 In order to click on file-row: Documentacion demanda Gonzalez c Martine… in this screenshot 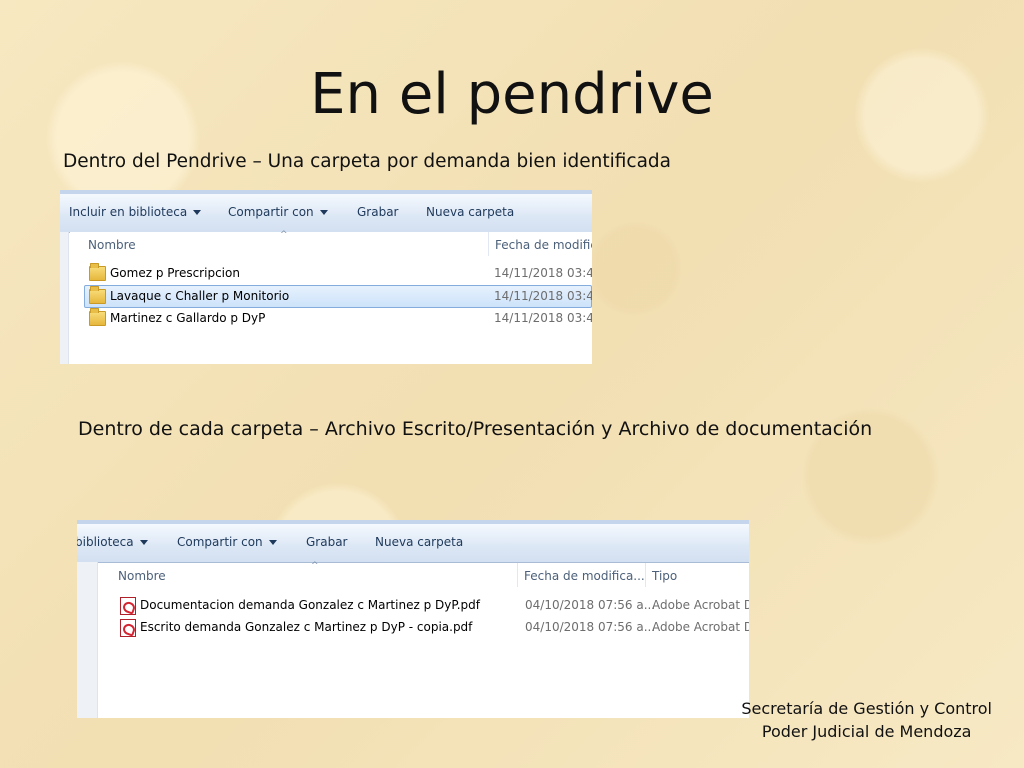, I will do `click(434, 605)`.